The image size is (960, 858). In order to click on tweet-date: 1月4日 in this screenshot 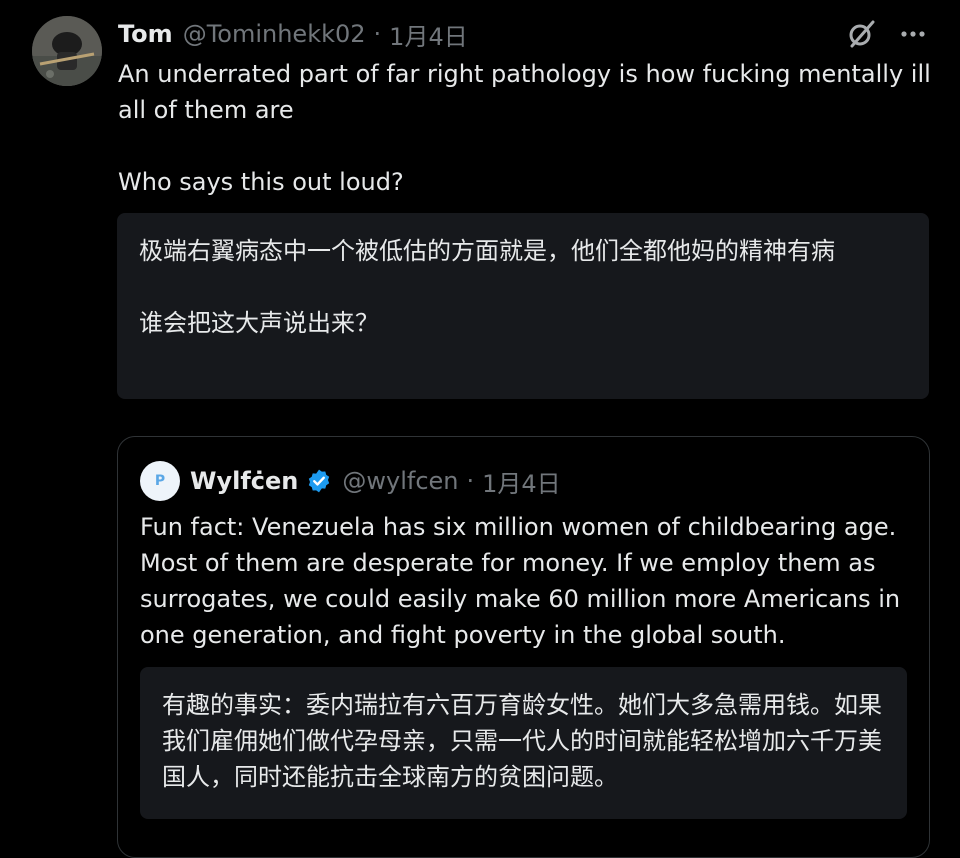, I will do `click(428, 34)`.